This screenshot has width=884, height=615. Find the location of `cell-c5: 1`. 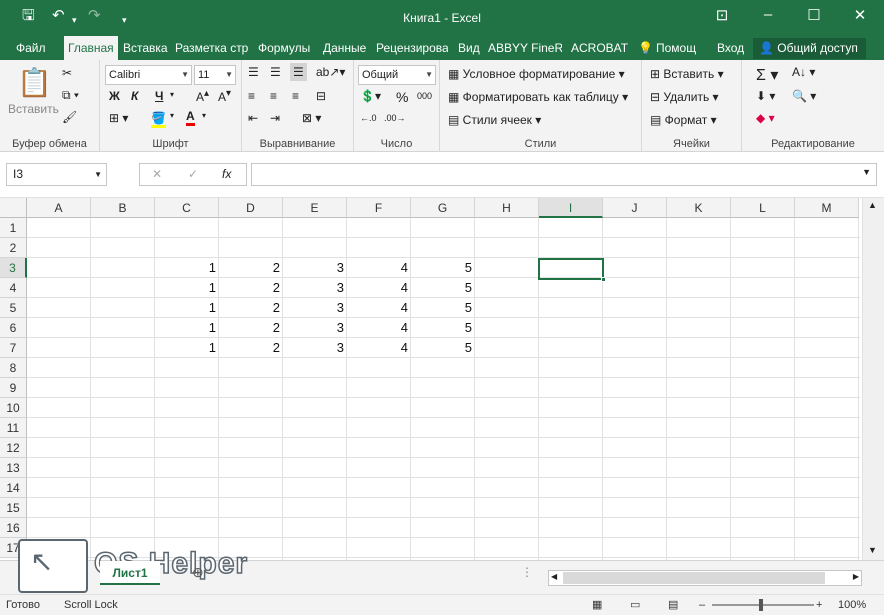

cell-c5: 1 is located at coordinates (187, 308).